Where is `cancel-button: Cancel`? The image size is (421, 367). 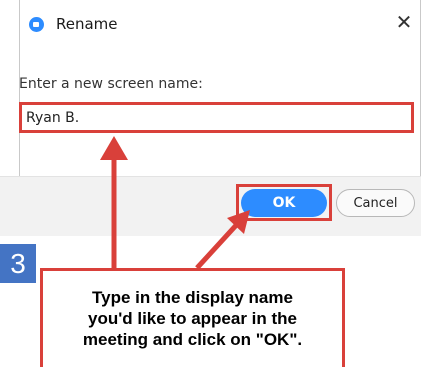
cancel-button: Cancel is located at coordinates (375, 203).